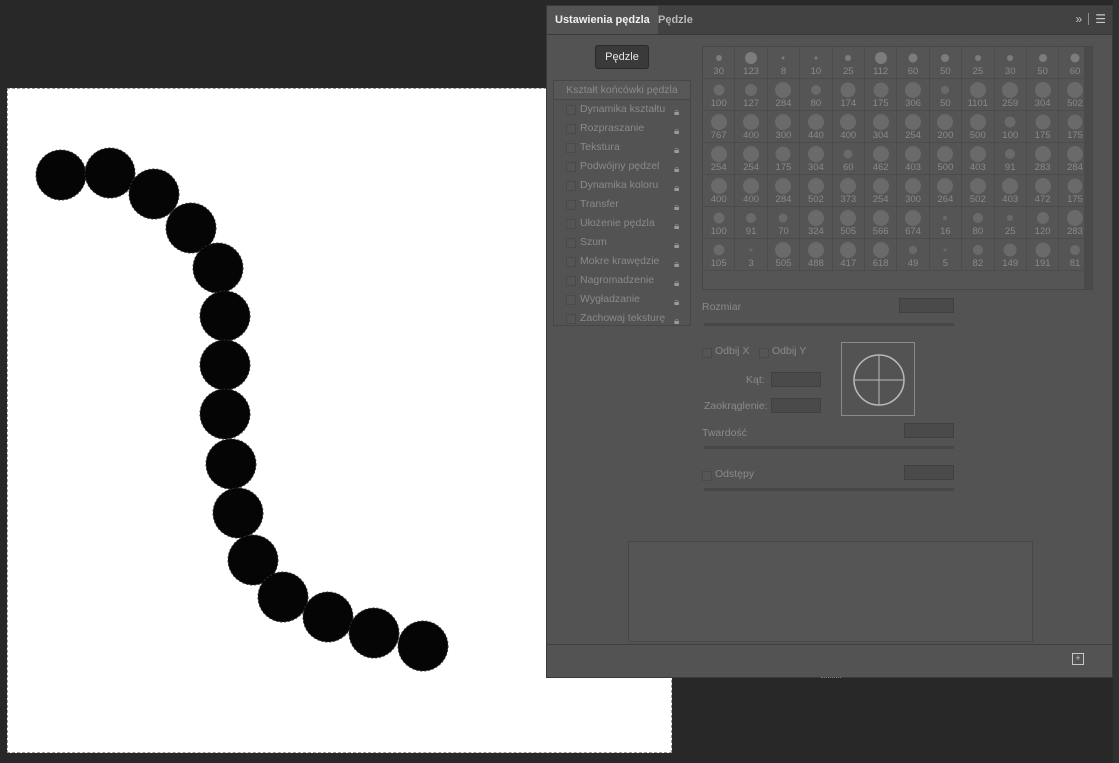 Image resolution: width=1119 pixels, height=763 pixels. What do you see at coordinates (946, 191) in the screenshot?
I see `brush-preset: 264` at bounding box center [946, 191].